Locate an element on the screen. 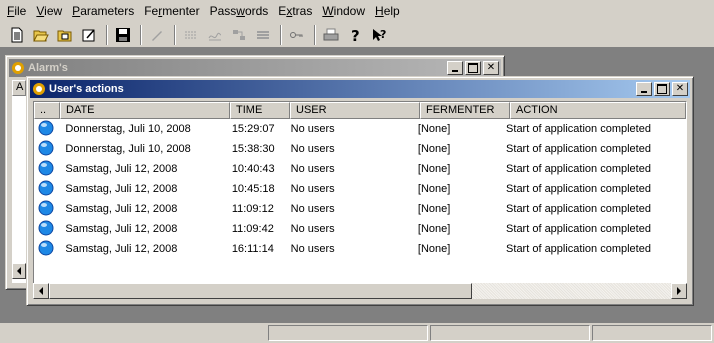 The width and height of the screenshot is (714, 343). horizontal-scrollbar is located at coordinates (360, 291).